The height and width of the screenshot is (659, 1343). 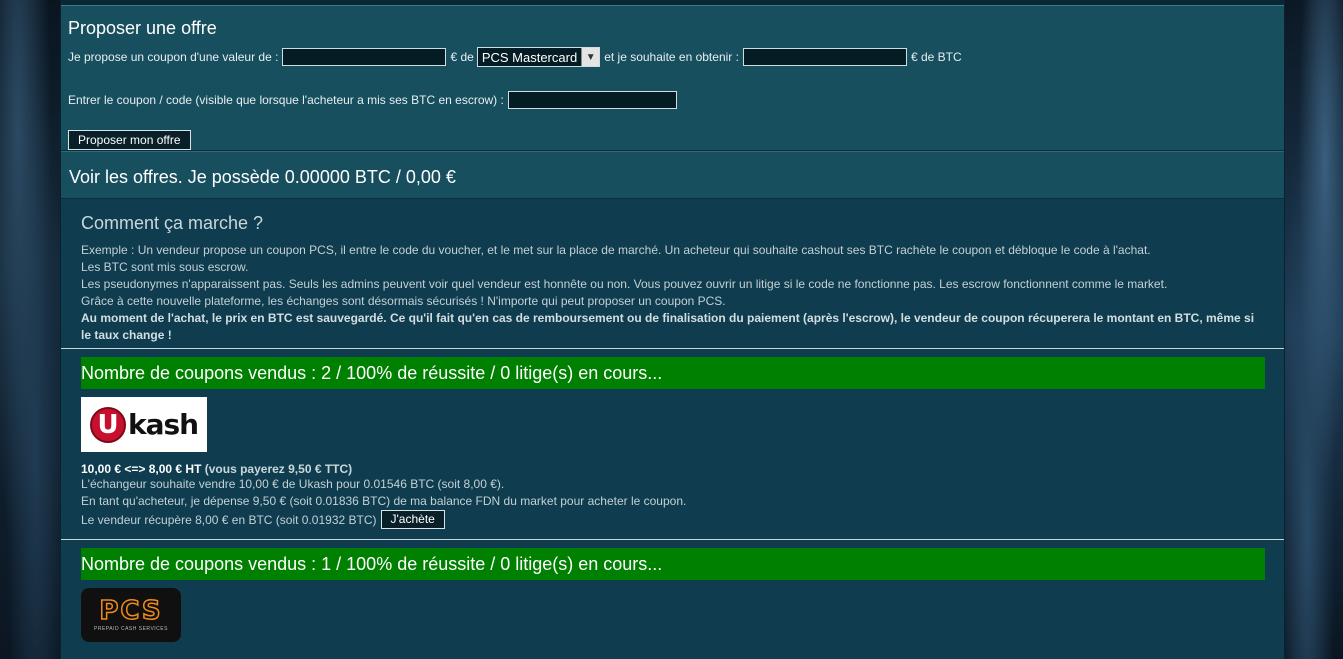 I want to click on pcs-logo: PCS PREPAID CASH SERVICES, so click(x=131, y=615).